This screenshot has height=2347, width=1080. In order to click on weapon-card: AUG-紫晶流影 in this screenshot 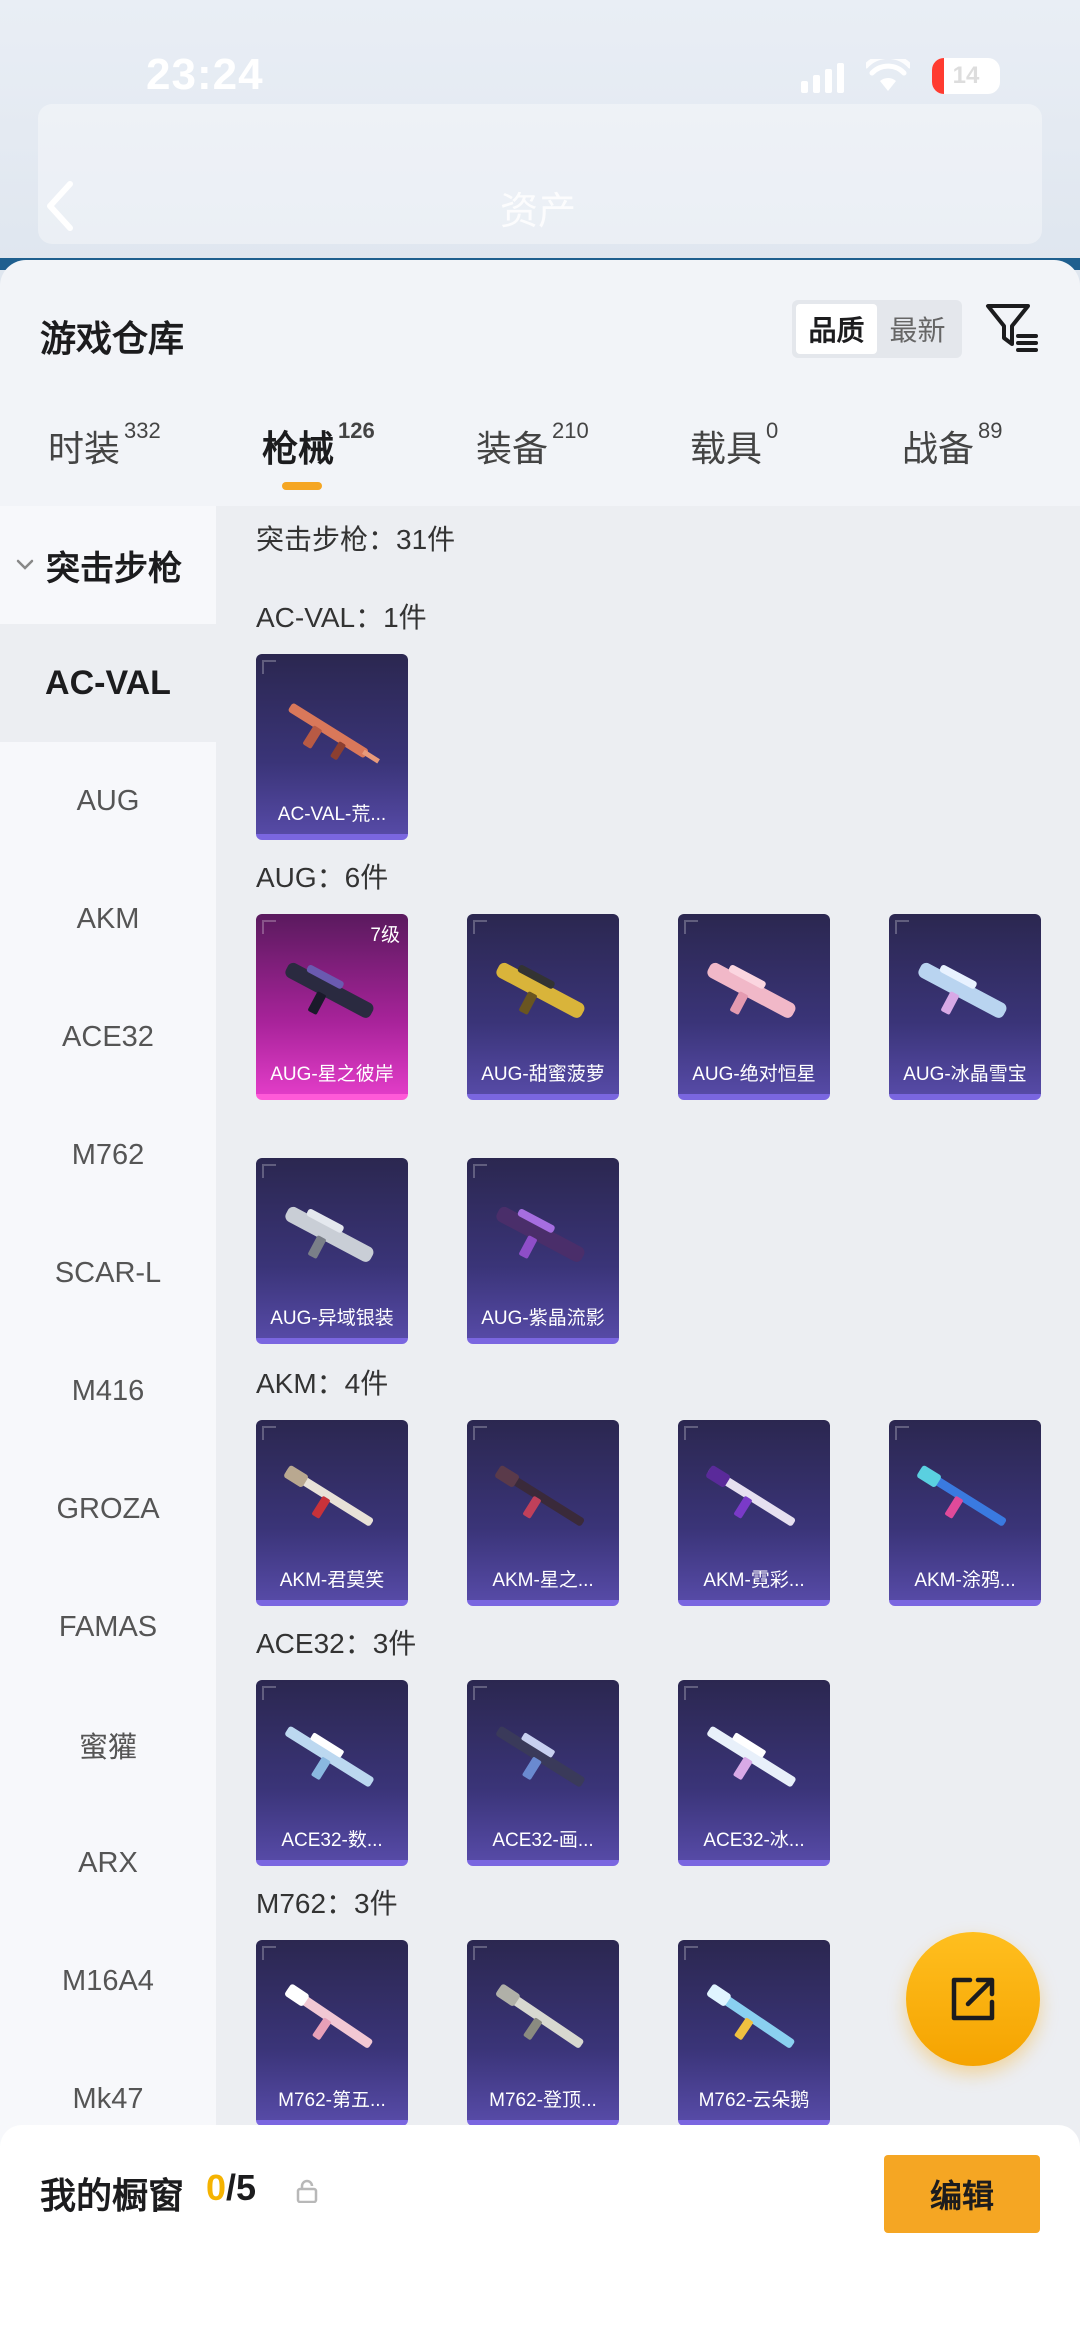, I will do `click(543, 1251)`.